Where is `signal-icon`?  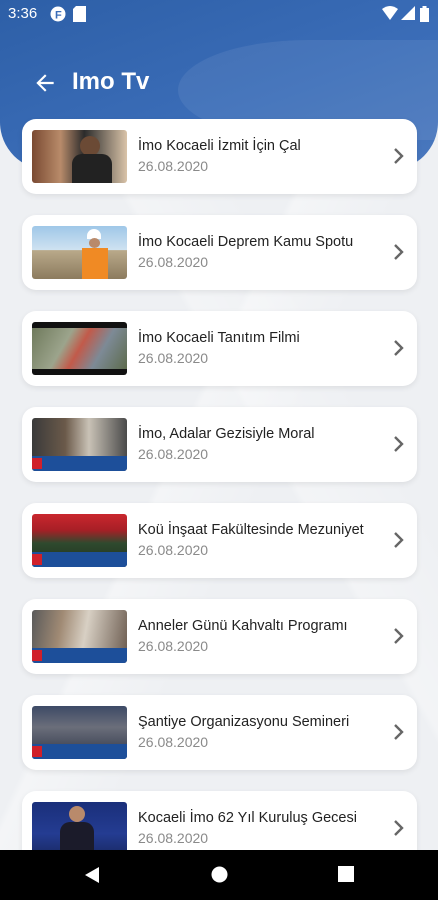 signal-icon is located at coordinates (408, 13).